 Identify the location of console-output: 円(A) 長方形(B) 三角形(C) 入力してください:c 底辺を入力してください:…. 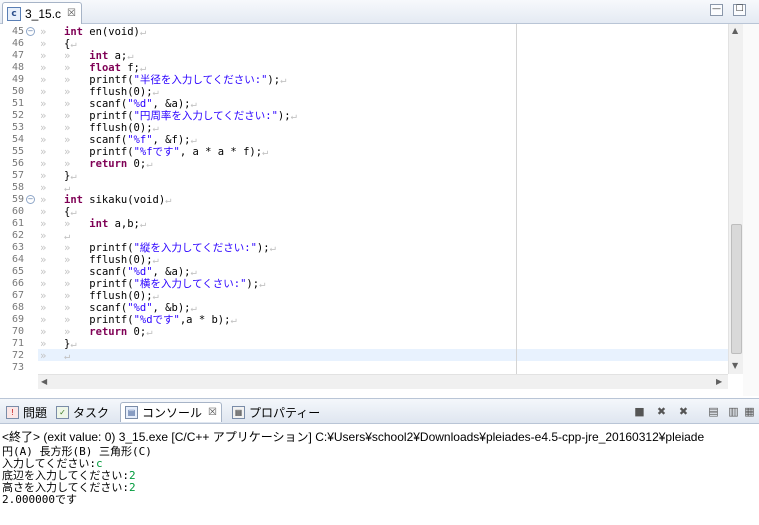
(77, 476).